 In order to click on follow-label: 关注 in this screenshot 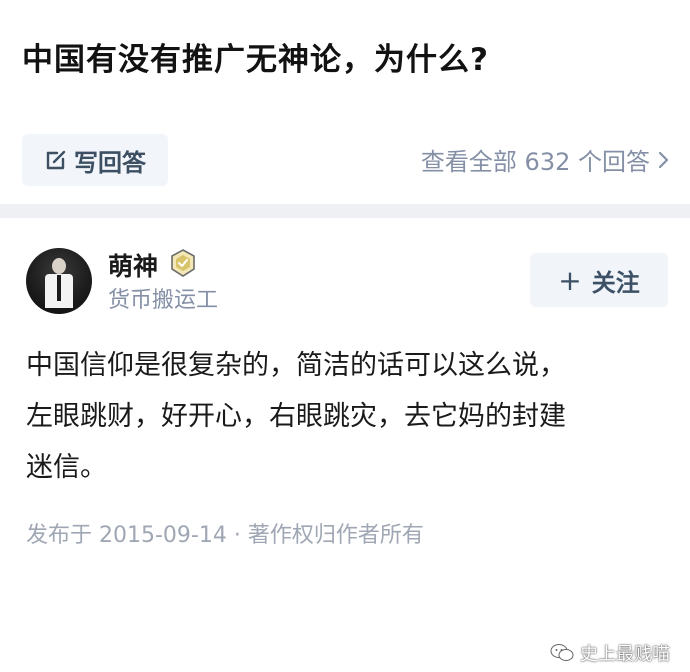, I will do `click(615, 282)`.